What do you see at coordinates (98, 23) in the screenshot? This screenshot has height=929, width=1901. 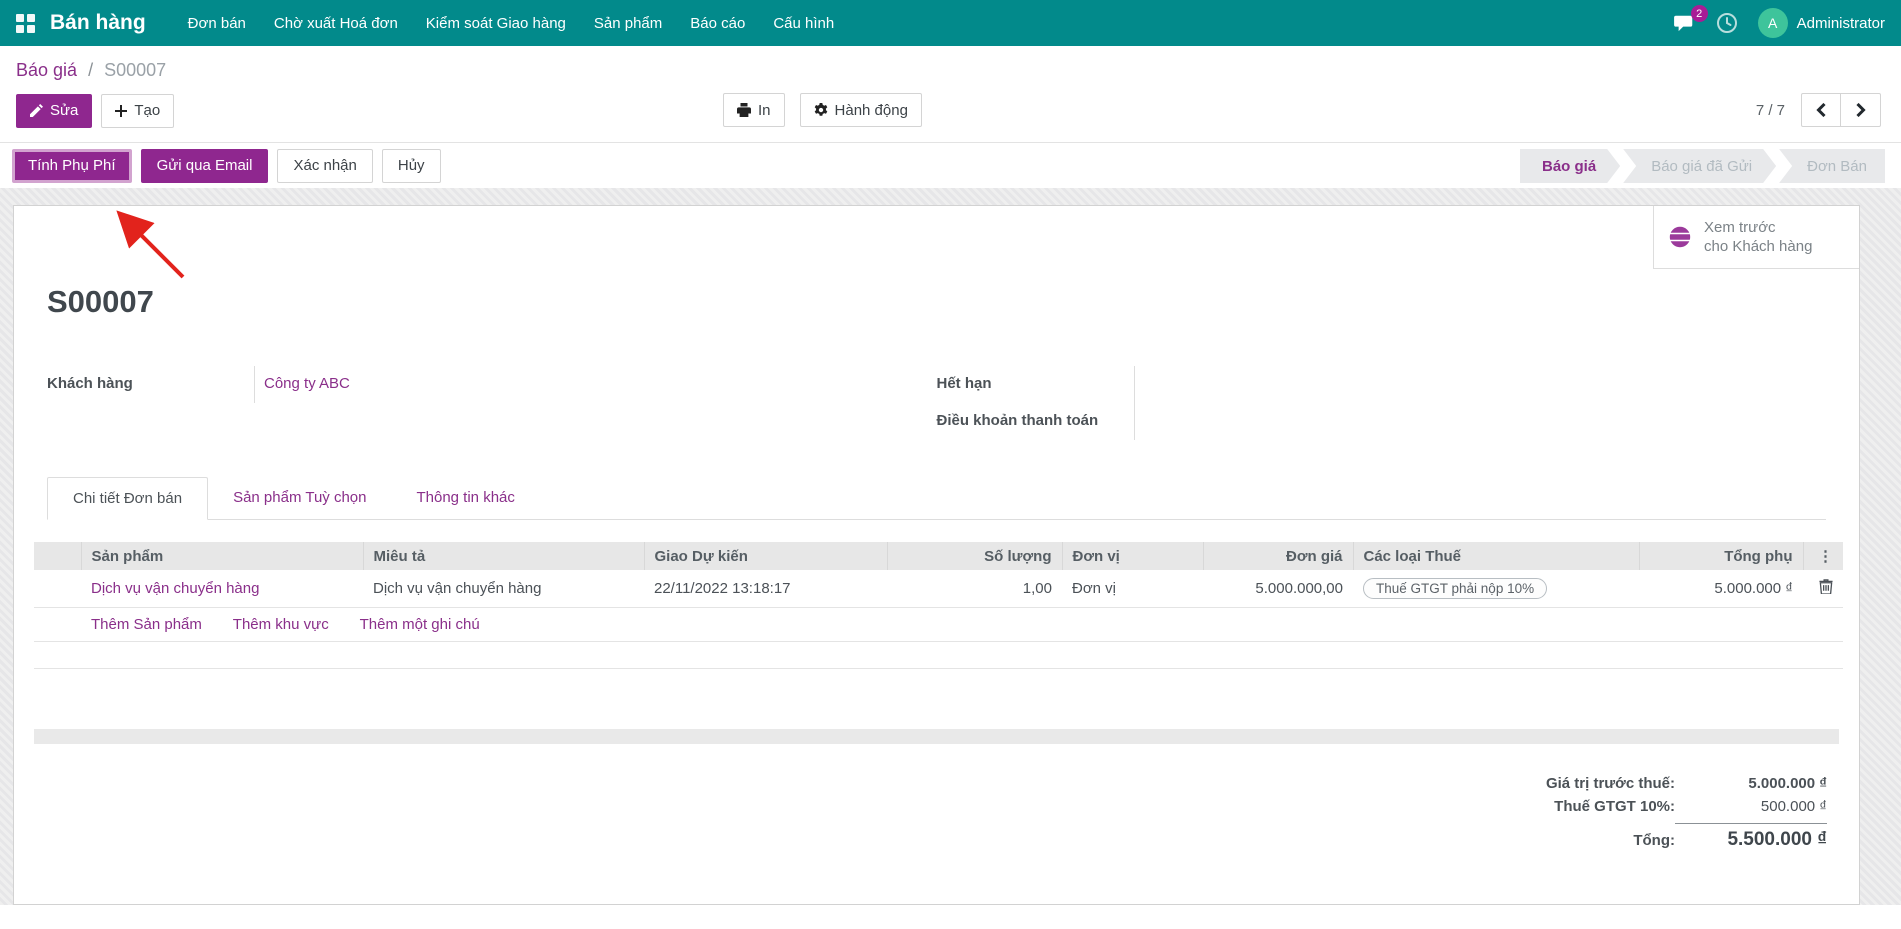 I see `app-brand: Bán hàng` at bounding box center [98, 23].